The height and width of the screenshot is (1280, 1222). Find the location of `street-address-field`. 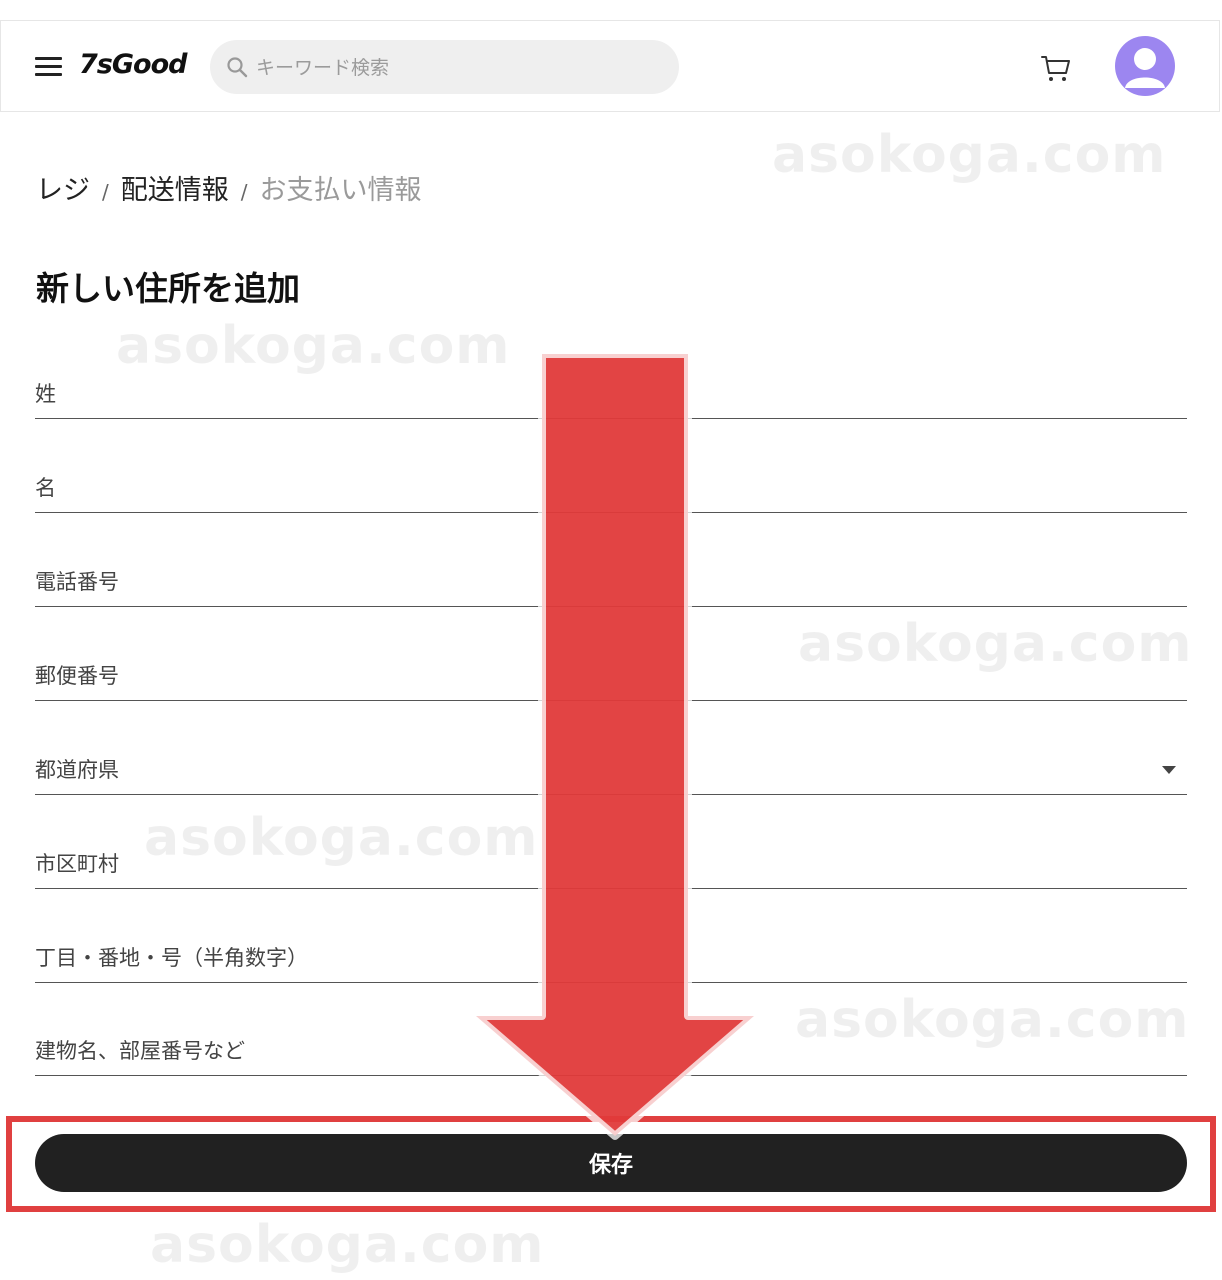

street-address-field is located at coordinates (611, 952).